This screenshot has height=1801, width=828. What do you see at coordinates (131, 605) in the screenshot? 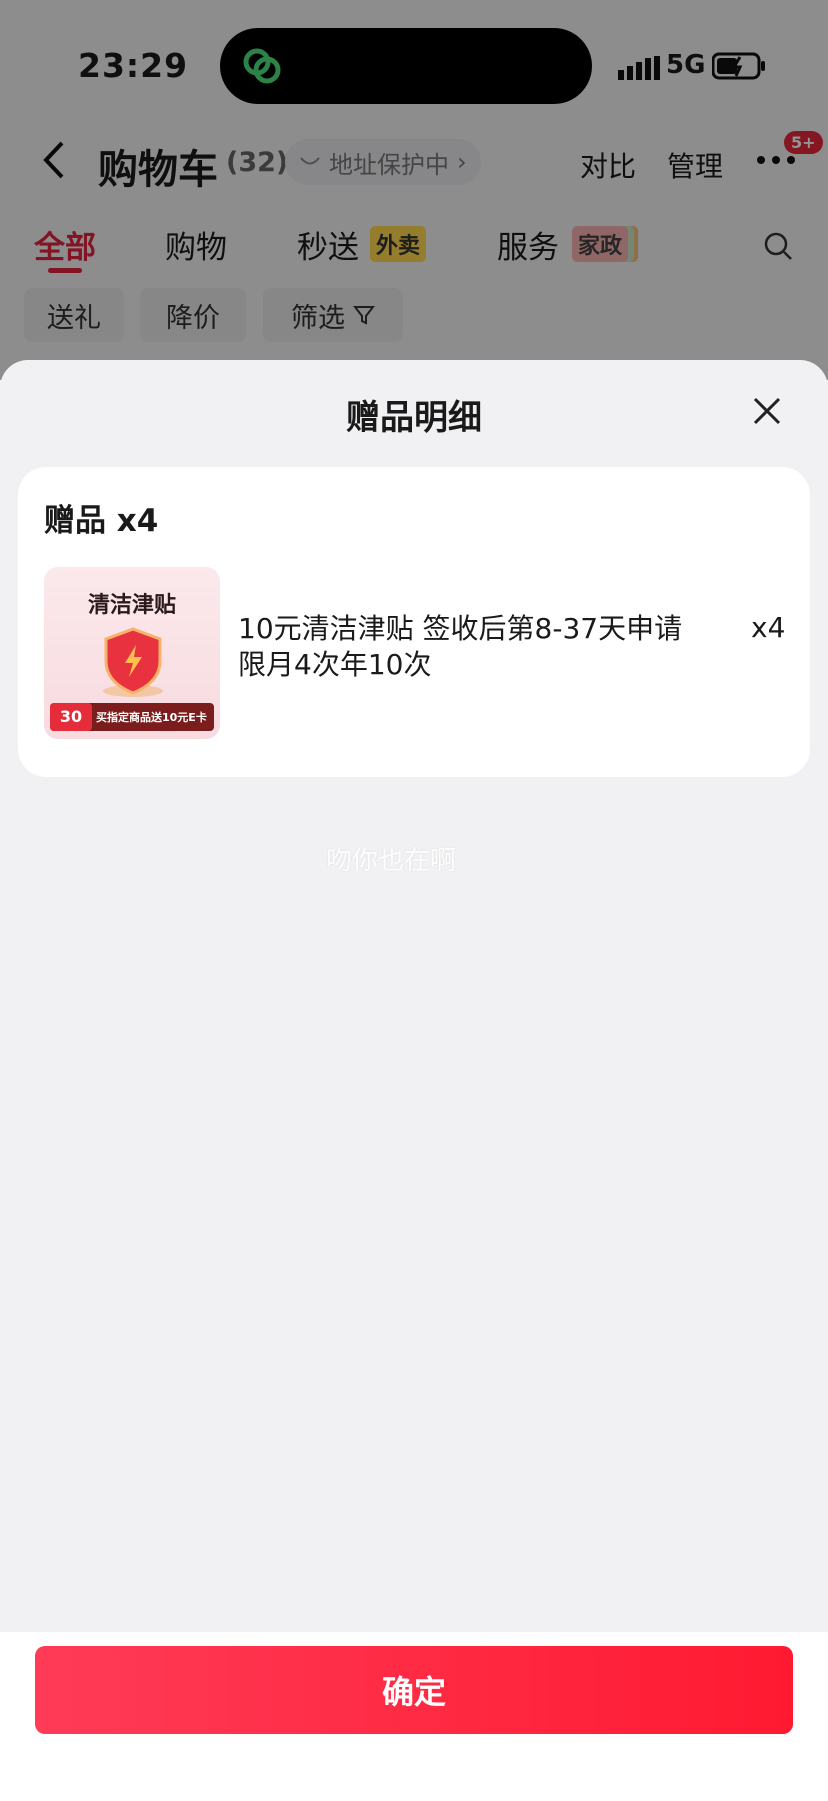
I see `thumbnail-title: 清洁津贴` at bounding box center [131, 605].